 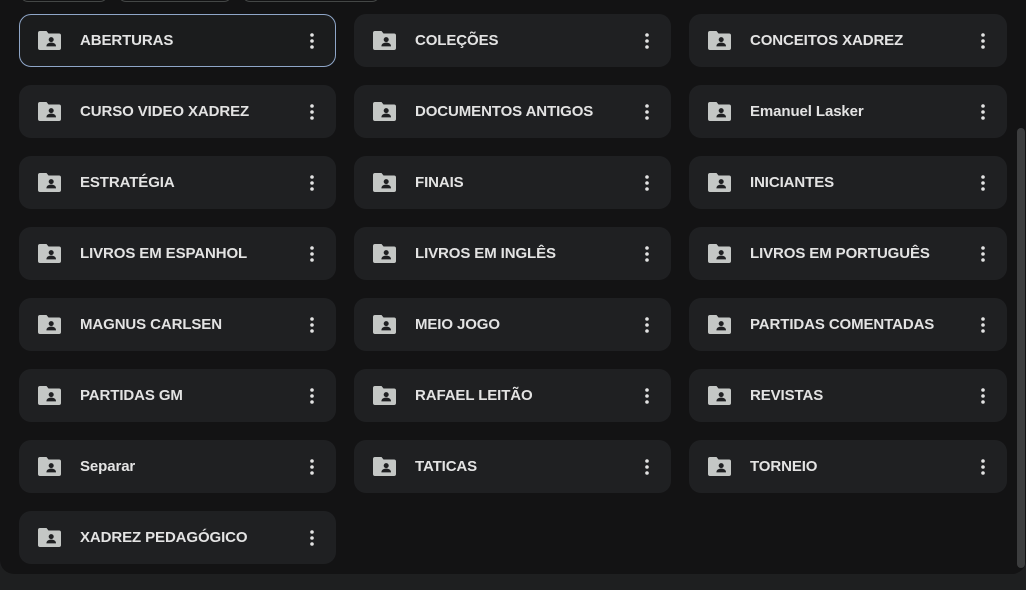 I want to click on folder-name: Separar, so click(x=108, y=466).